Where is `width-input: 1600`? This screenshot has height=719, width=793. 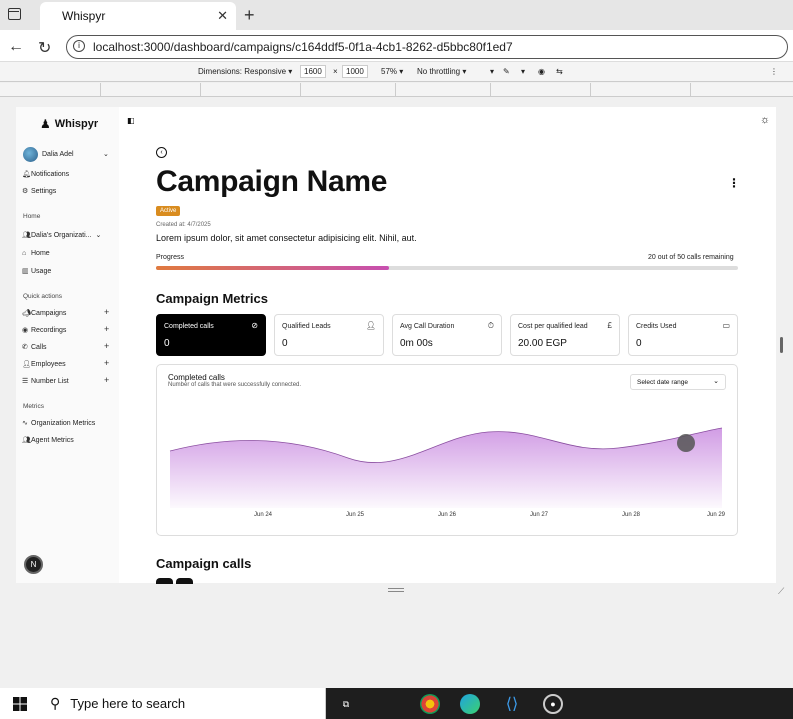
width-input: 1600 is located at coordinates (313, 71).